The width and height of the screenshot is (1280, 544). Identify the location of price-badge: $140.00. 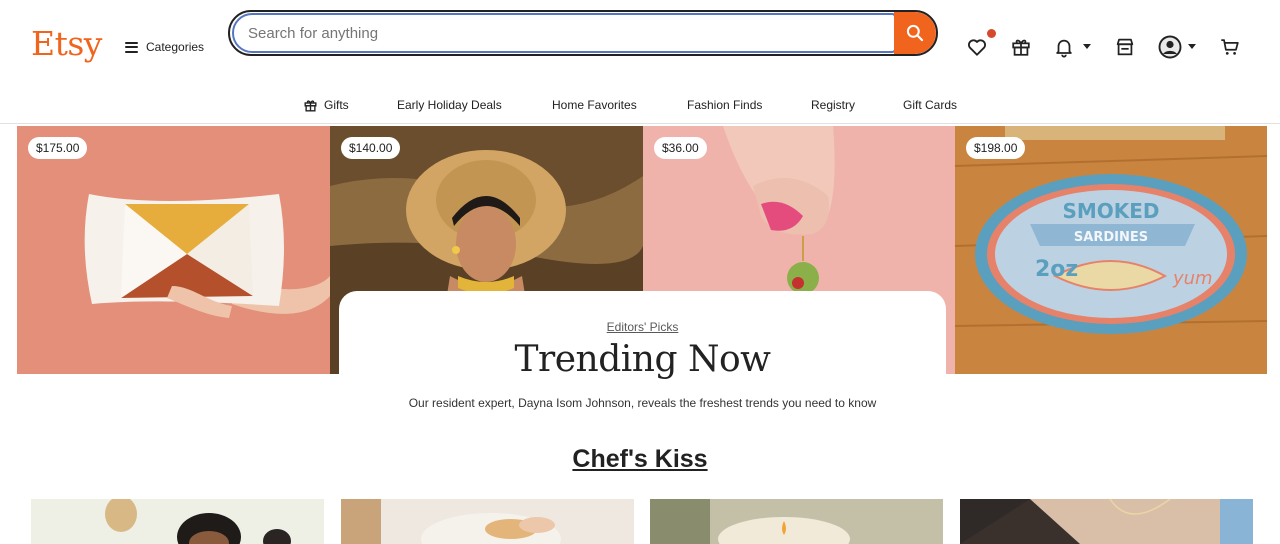
(371, 148).